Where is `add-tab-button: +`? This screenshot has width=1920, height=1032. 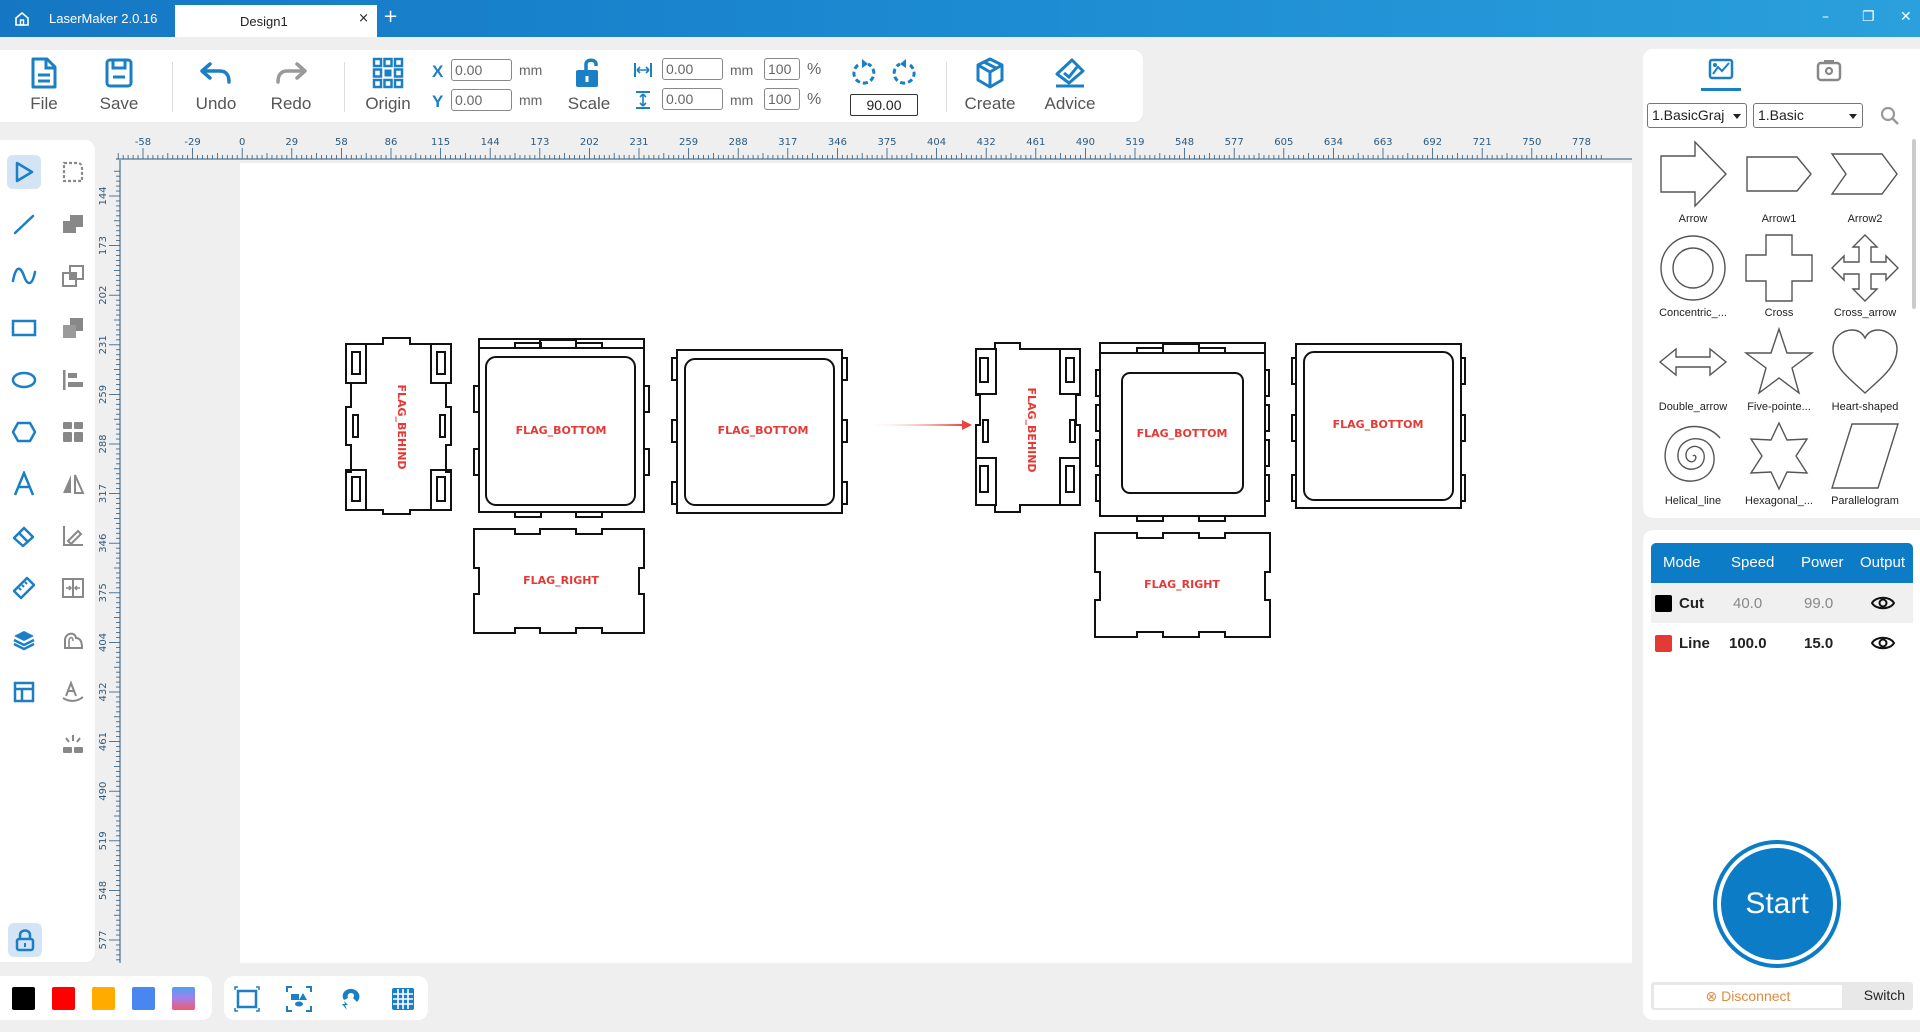
add-tab-button: + is located at coordinates (390, 16).